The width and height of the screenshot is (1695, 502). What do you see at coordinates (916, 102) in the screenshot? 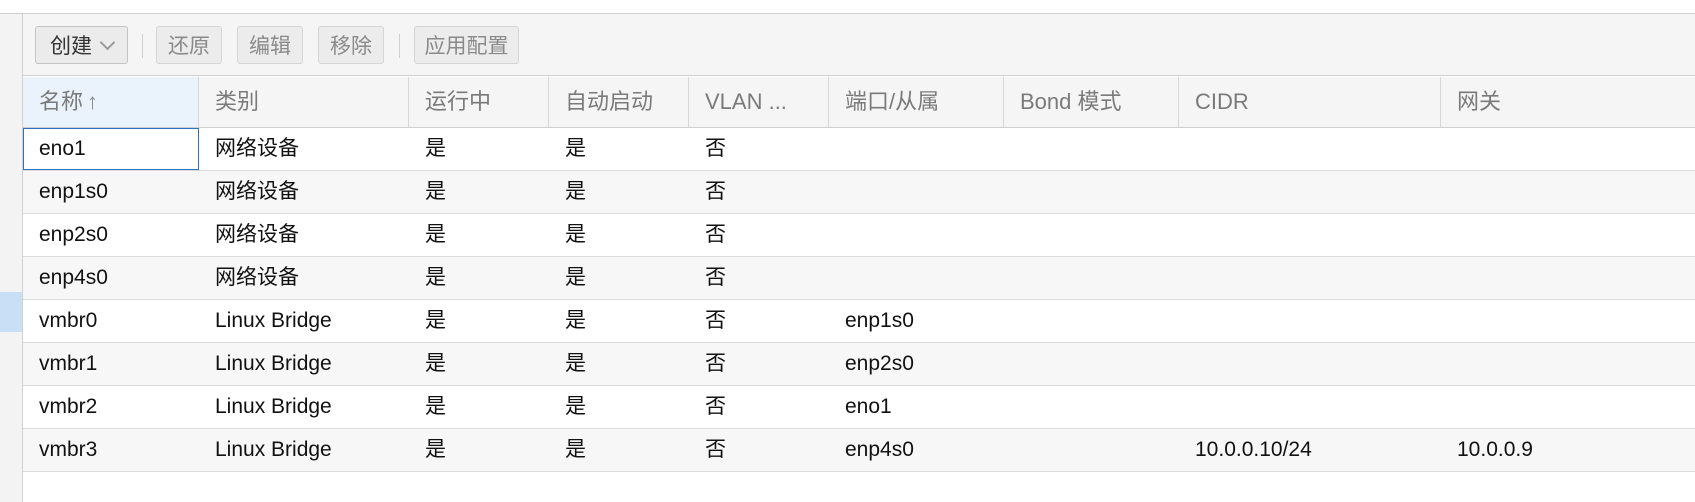
I see `column-header-ports: 端口/从属` at bounding box center [916, 102].